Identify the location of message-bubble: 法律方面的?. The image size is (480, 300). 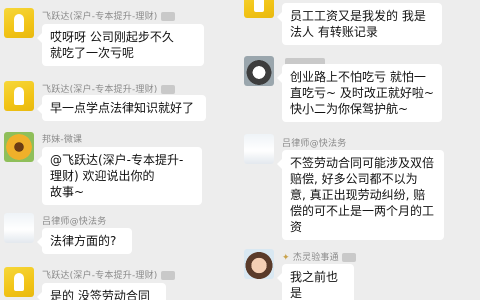
(84, 241).